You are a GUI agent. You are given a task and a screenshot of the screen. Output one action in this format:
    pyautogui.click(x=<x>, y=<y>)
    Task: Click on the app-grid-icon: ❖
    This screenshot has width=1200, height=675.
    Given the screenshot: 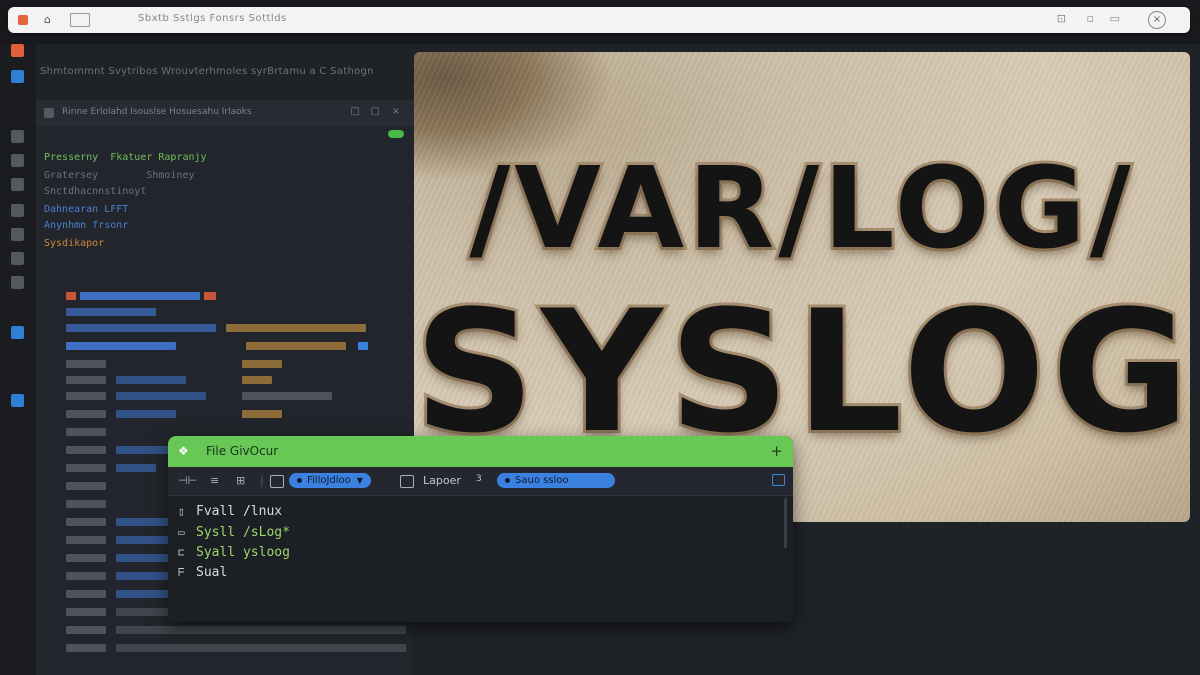 What is the action you would take?
    pyautogui.click(x=183, y=451)
    